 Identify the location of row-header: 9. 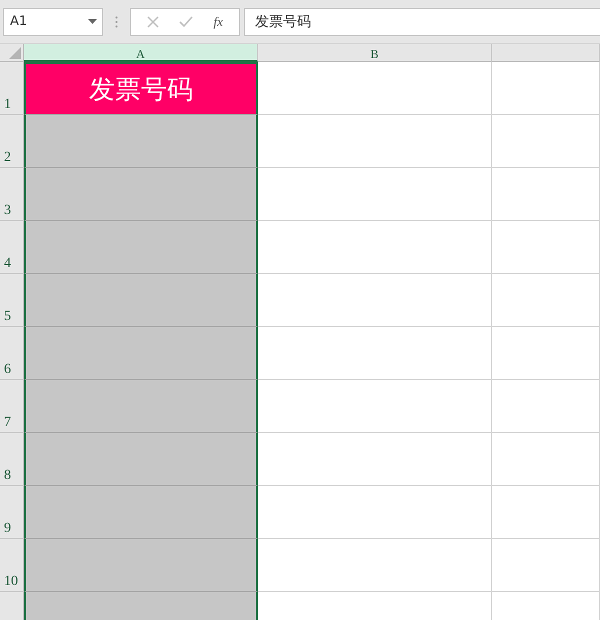
(12, 512).